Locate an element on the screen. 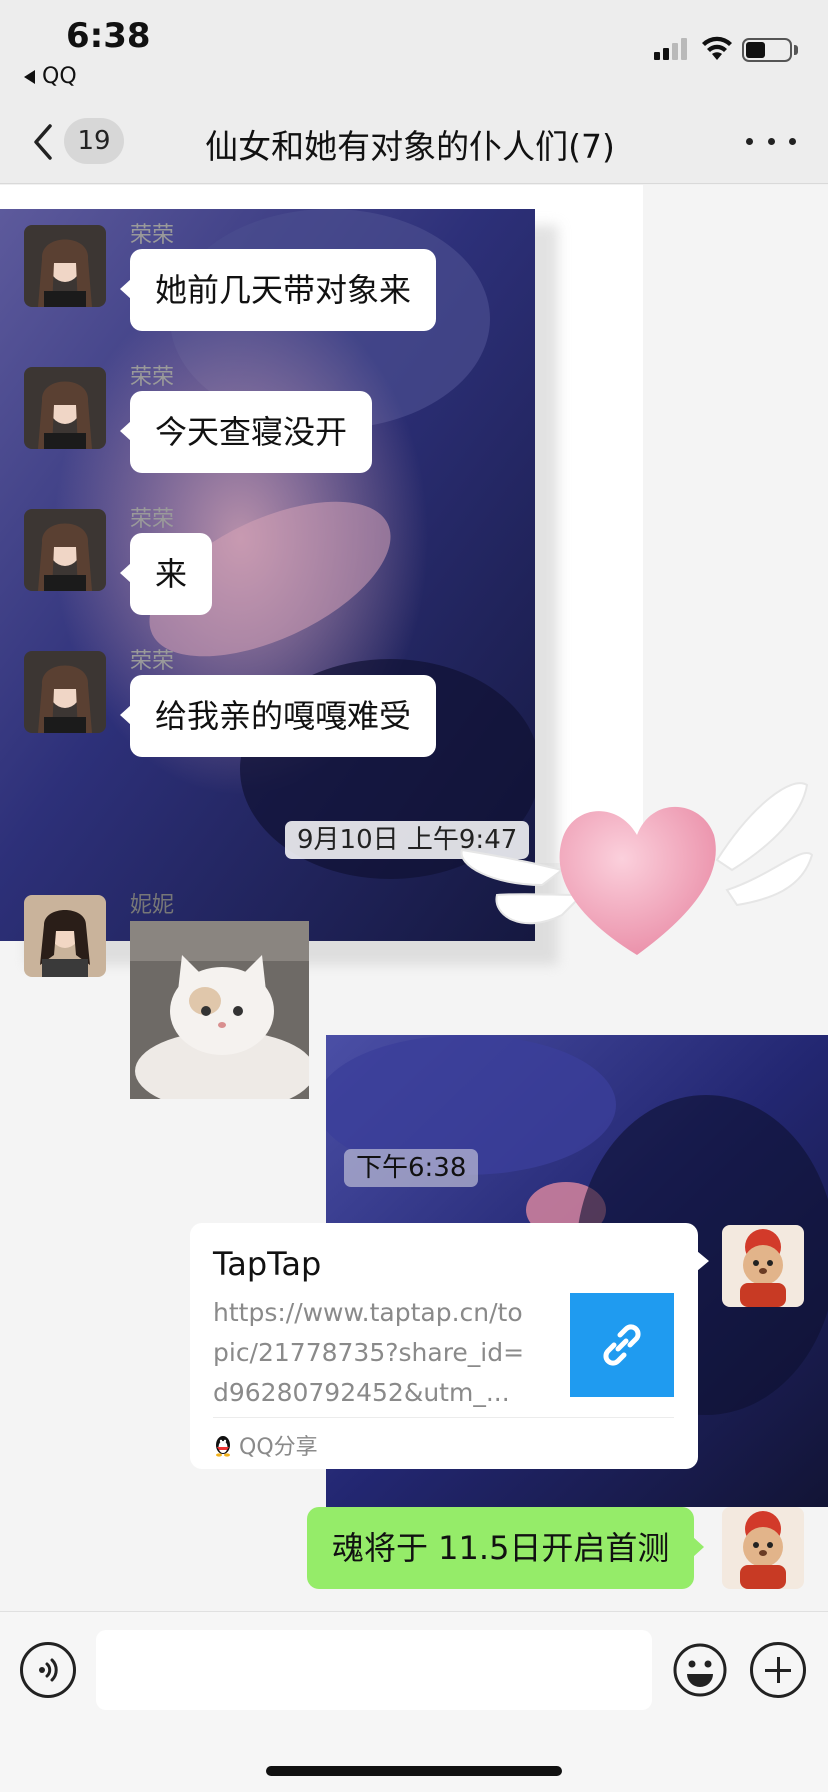  link-source: QQ分享 is located at coordinates (265, 1445).